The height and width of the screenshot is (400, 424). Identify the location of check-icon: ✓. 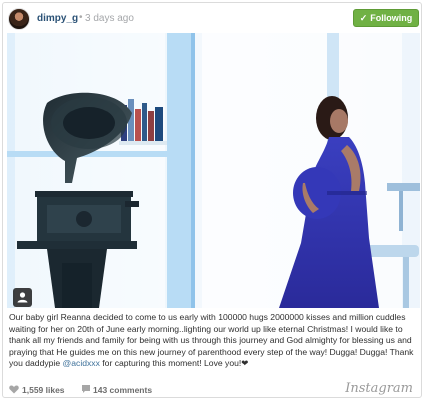
(363, 18).